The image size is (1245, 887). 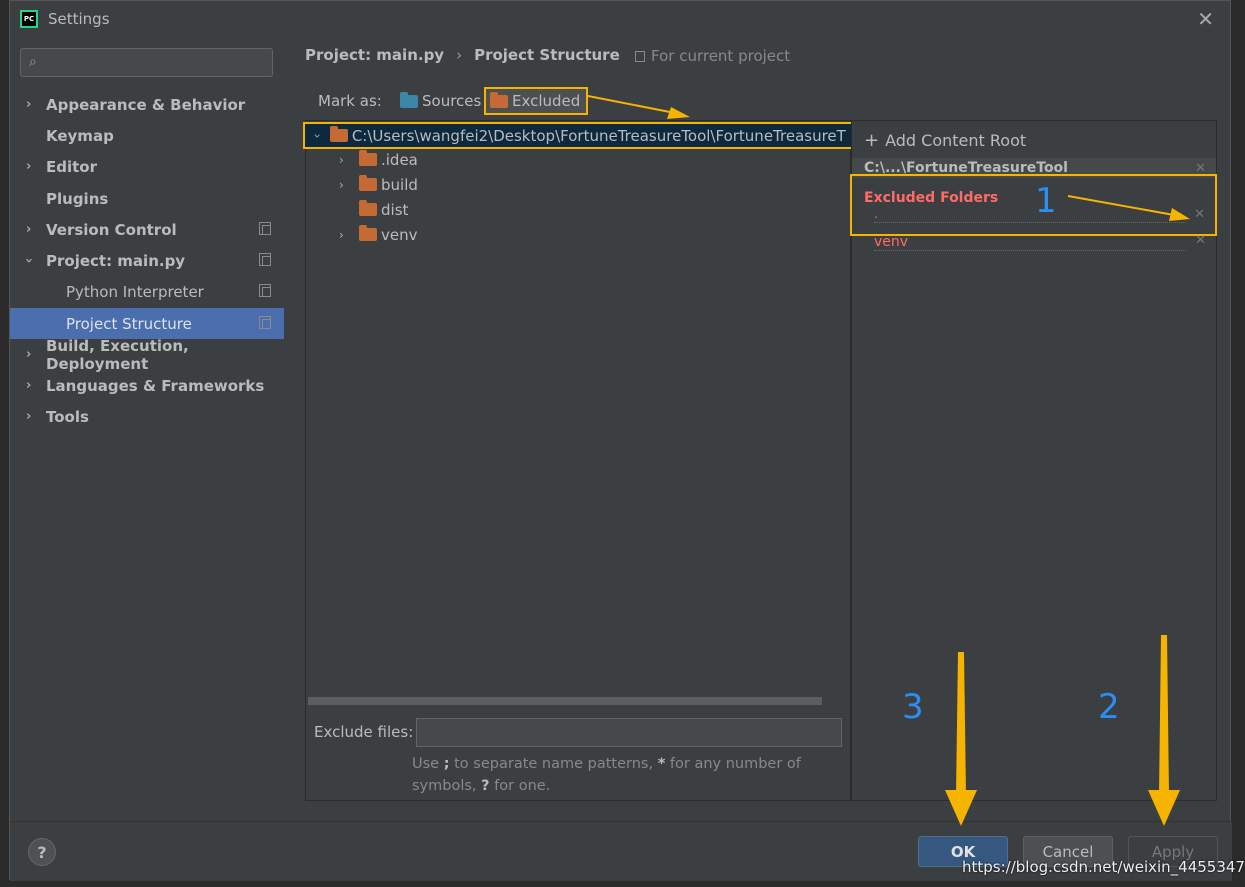 What do you see at coordinates (1205, 19) in the screenshot?
I see `close-icon: ✕` at bounding box center [1205, 19].